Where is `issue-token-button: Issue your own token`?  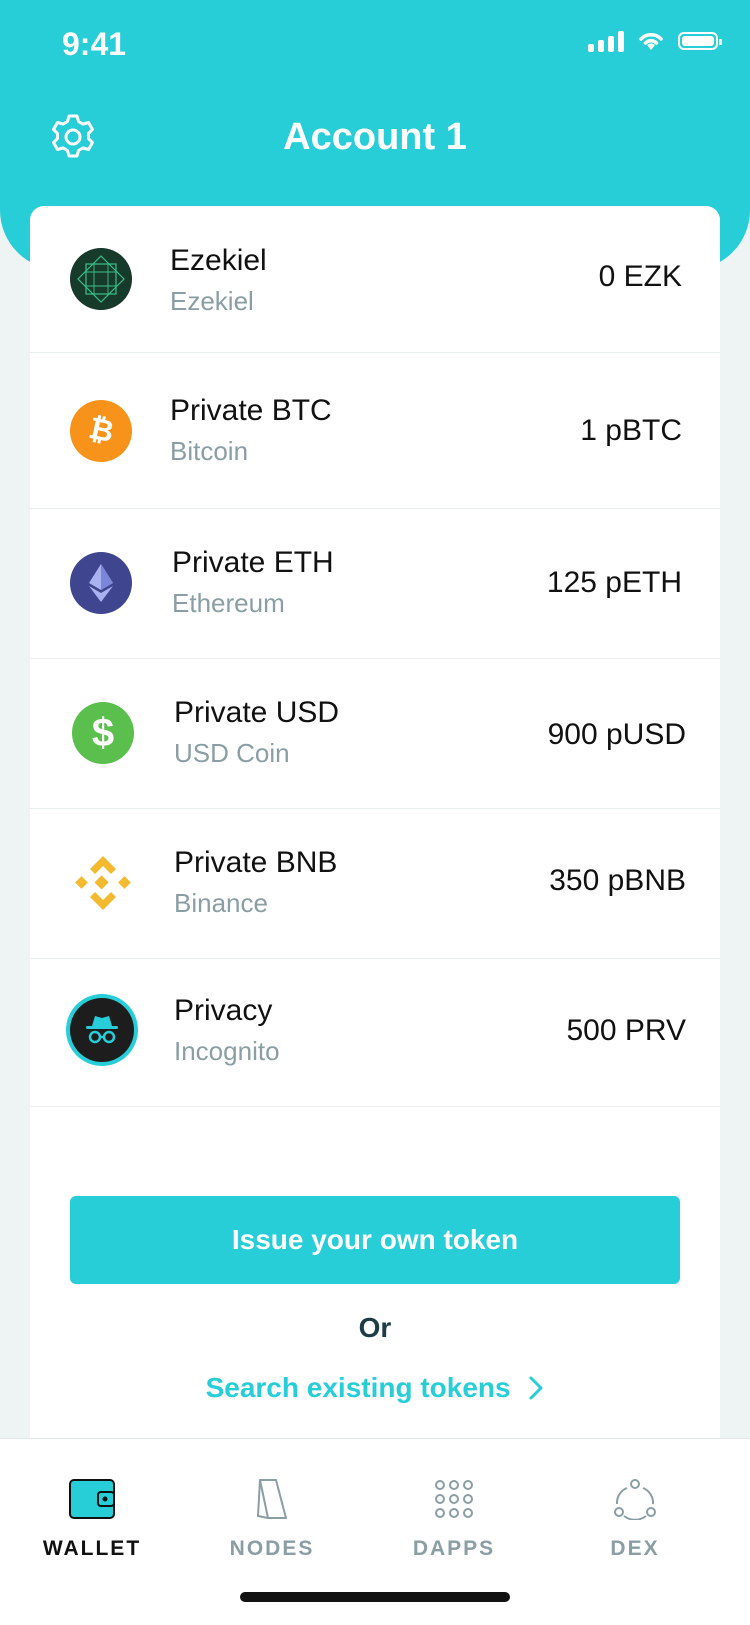
issue-token-button: Issue your own token is located at coordinates (375, 1240).